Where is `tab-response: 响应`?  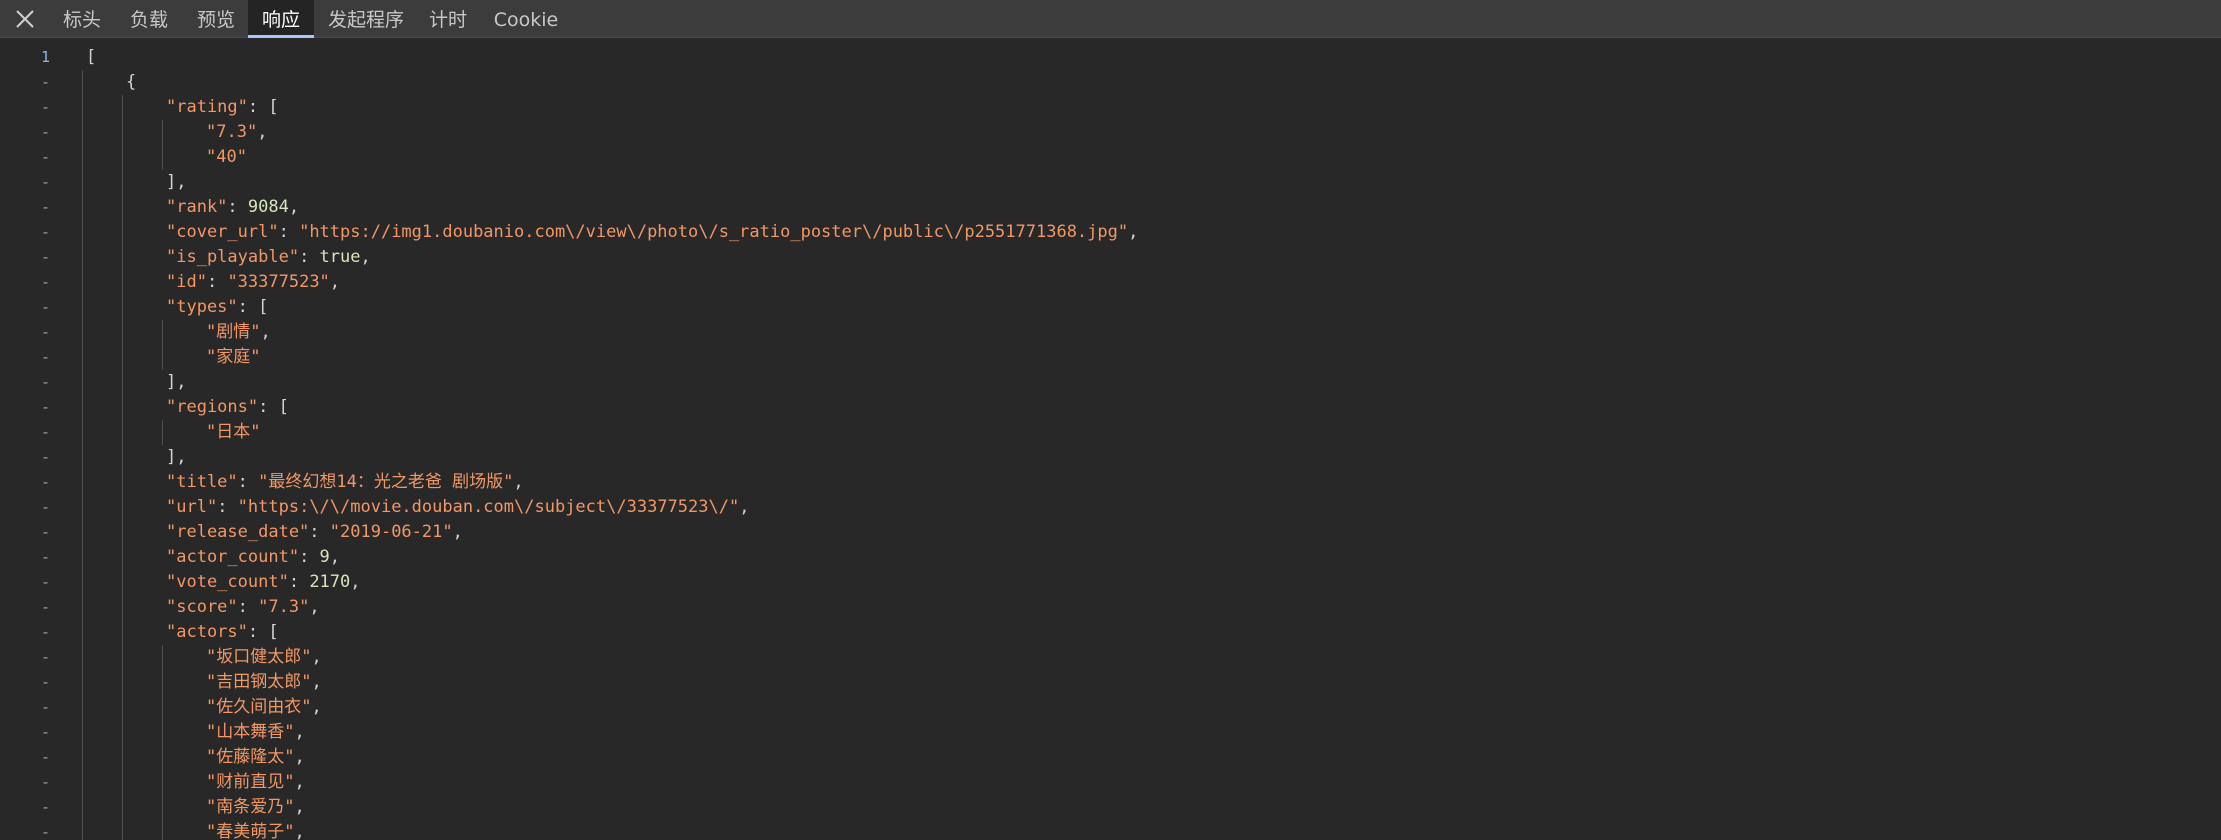 tab-response: 响应 is located at coordinates (281, 19).